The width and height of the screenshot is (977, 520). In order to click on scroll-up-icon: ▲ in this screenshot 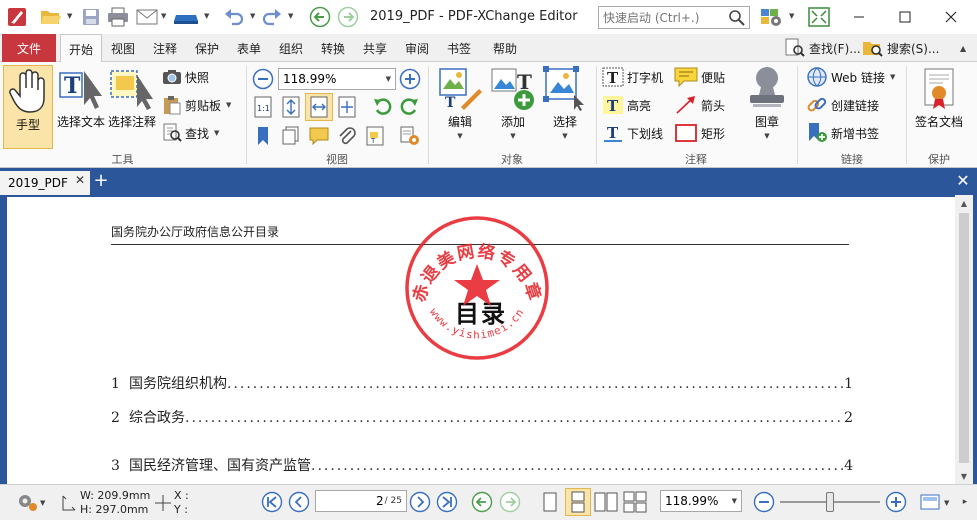, I will do `click(964, 203)`.